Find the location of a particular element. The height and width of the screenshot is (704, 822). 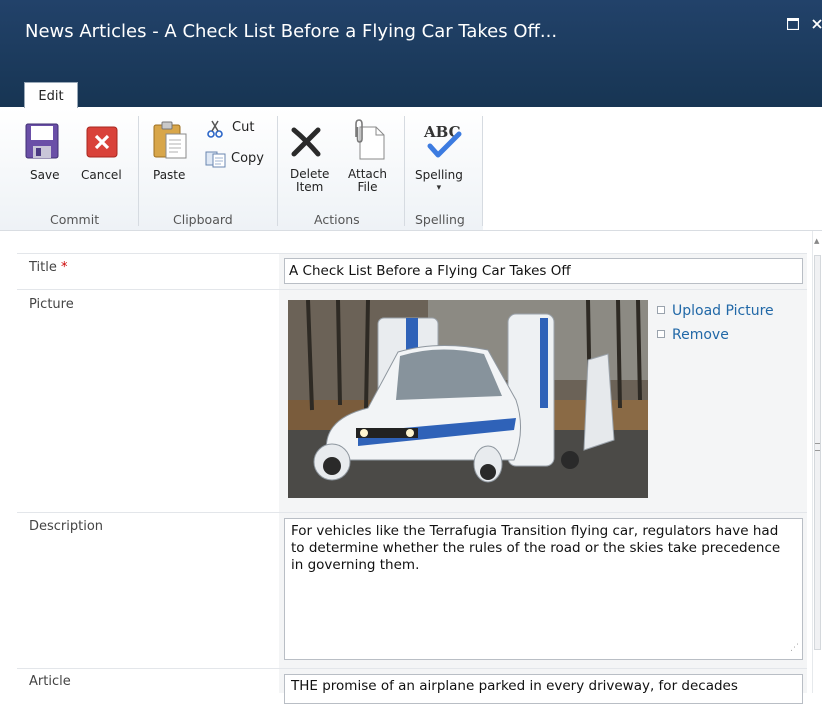

flying-car-picture is located at coordinates (468, 400).